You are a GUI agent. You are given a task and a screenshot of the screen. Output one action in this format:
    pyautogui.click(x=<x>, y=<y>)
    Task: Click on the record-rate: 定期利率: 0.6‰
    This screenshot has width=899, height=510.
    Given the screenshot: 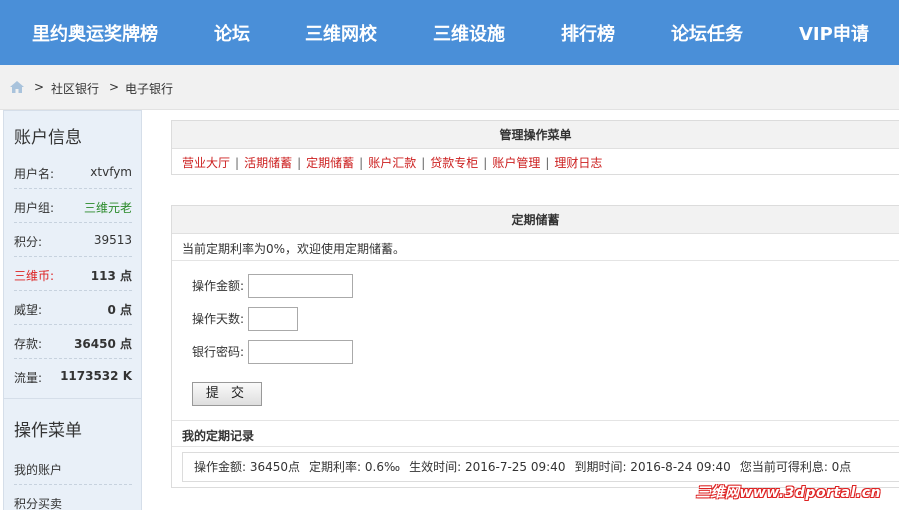 What is the action you would take?
    pyautogui.click(x=355, y=467)
    